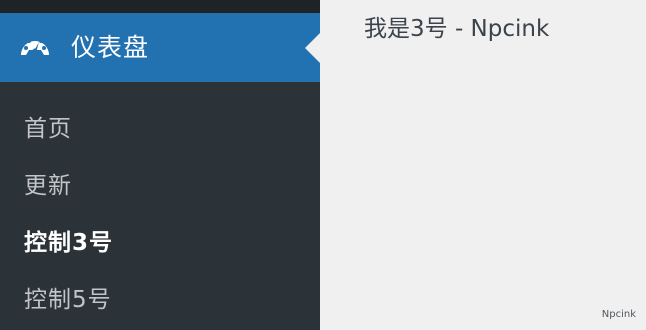  I want to click on submenu-item-updates: 更新, so click(160, 182).